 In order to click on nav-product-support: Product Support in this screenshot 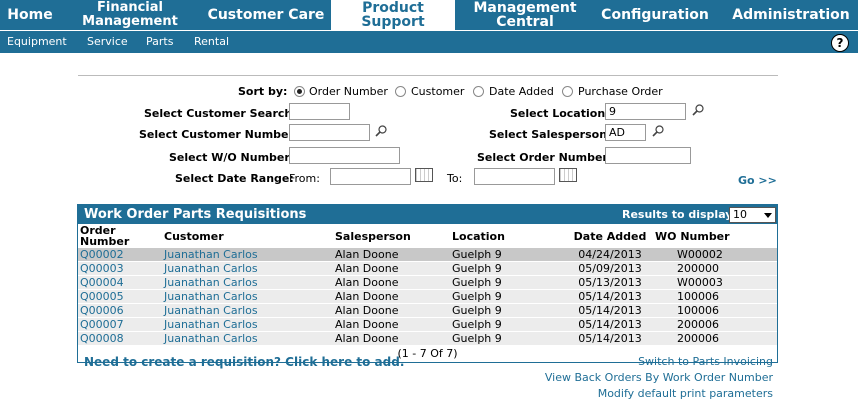, I will do `click(393, 15)`.